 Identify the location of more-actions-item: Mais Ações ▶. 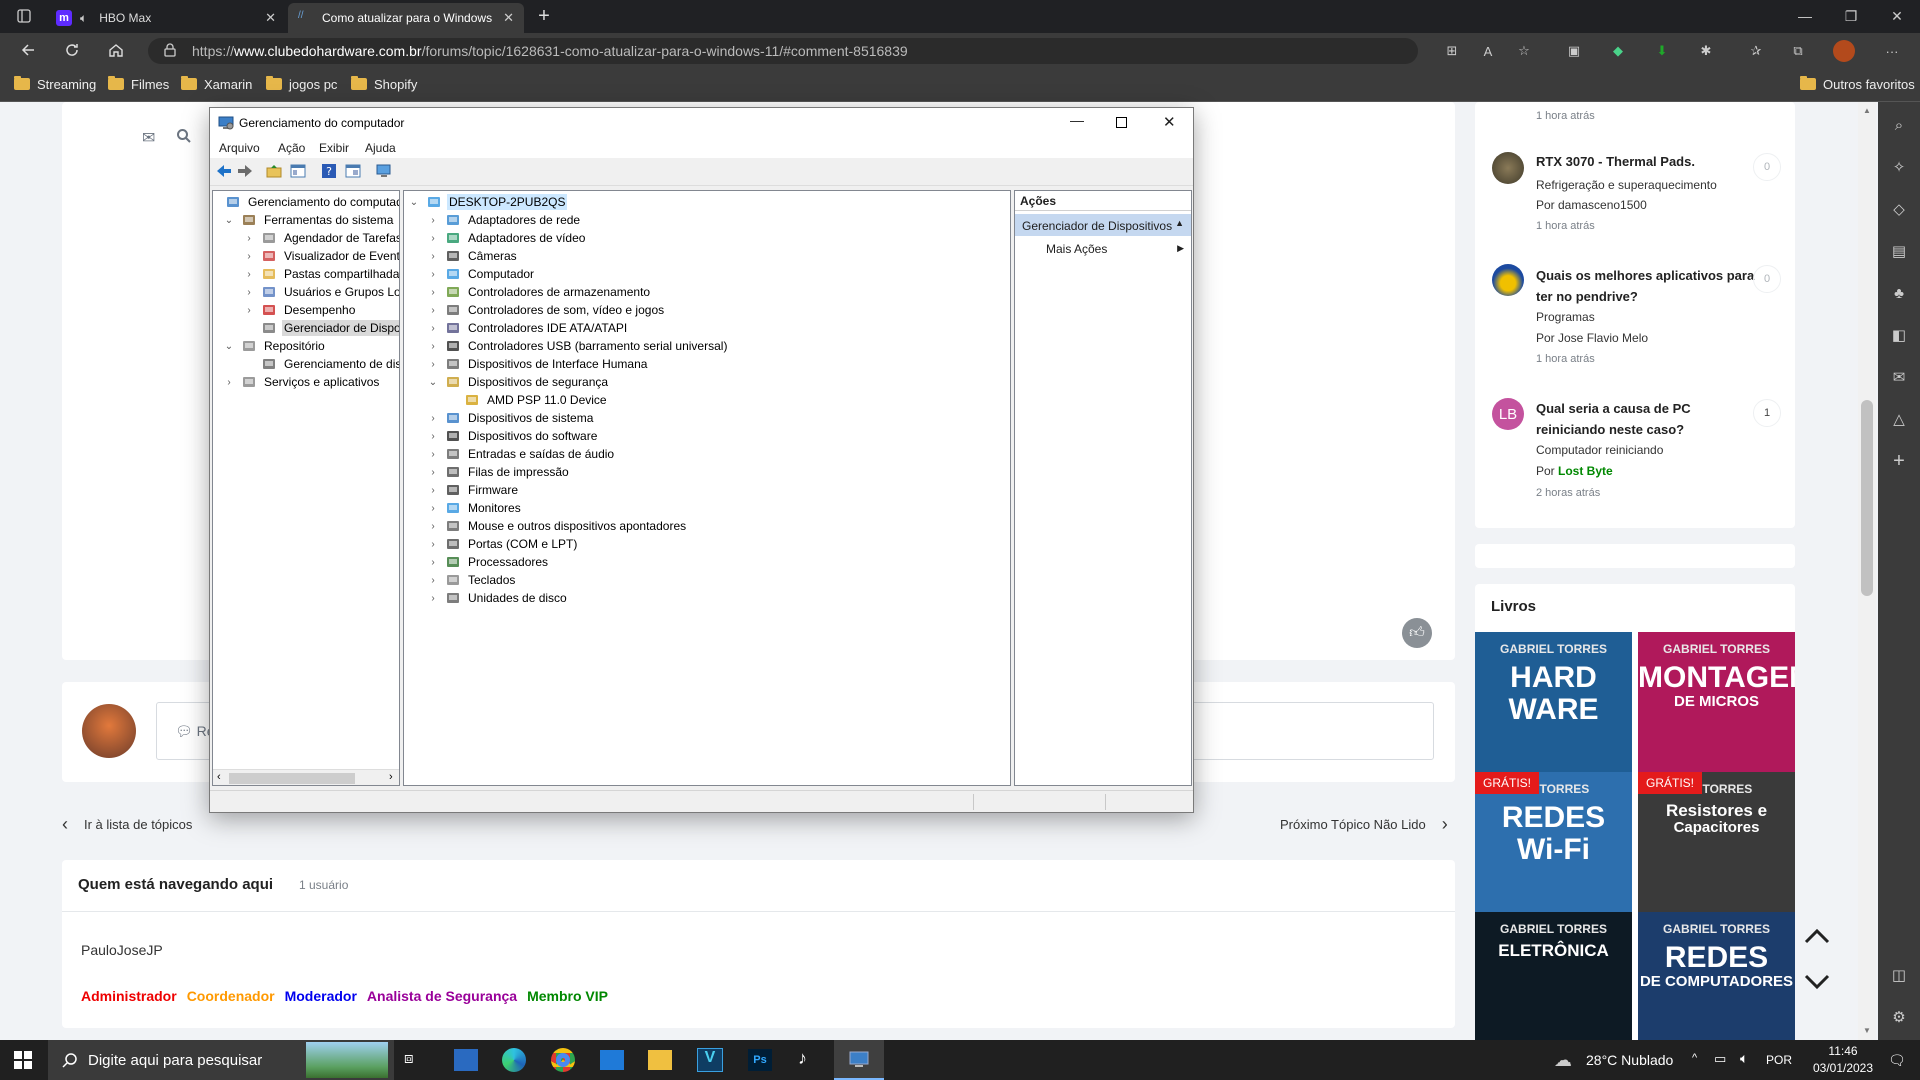
(1103, 249).